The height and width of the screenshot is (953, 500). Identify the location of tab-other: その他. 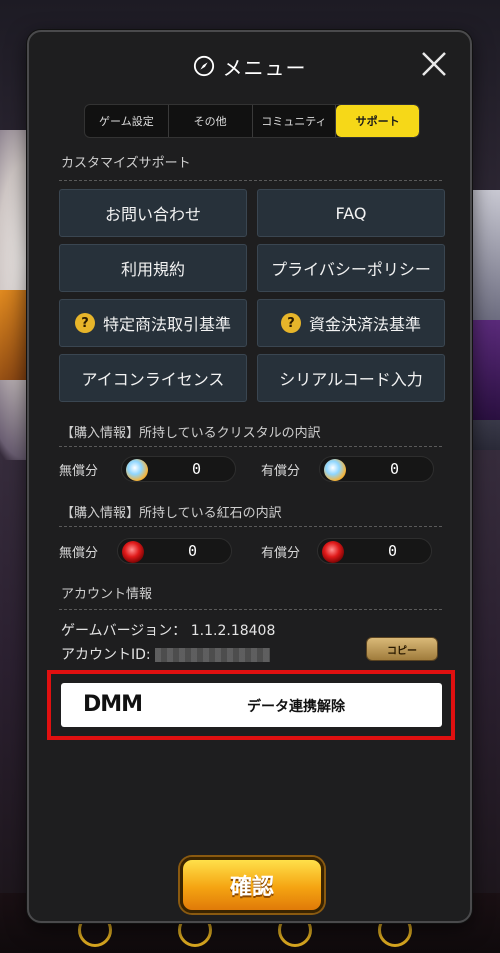
(211, 121).